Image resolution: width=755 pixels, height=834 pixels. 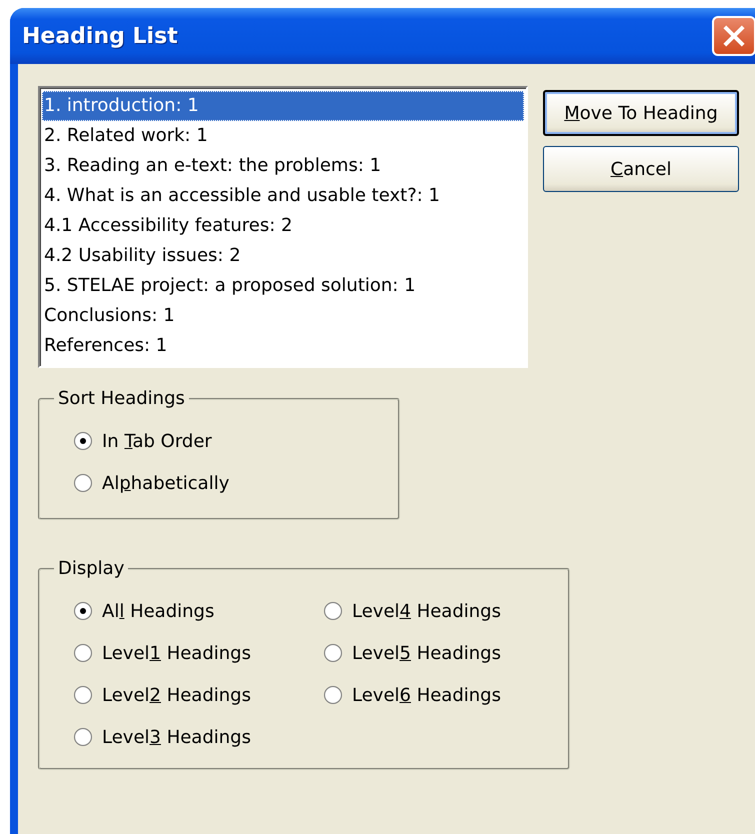 What do you see at coordinates (641, 169) in the screenshot?
I see `cancel-button: Cancel` at bounding box center [641, 169].